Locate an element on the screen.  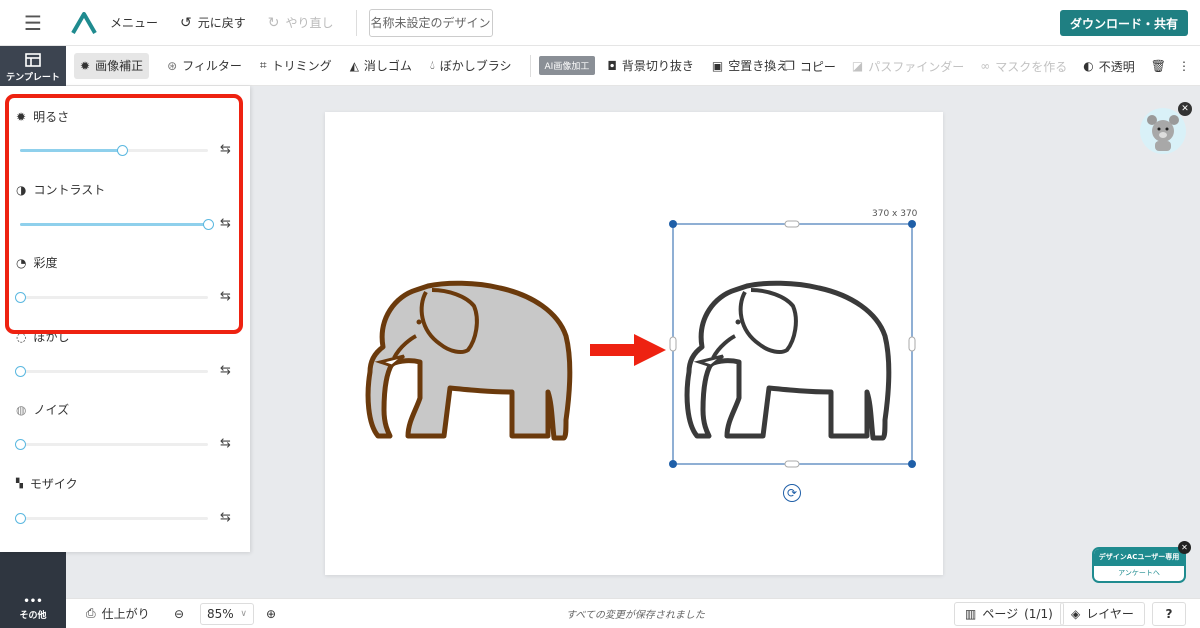
rail-item-more: ••• その他 is located at coordinates (33, 611).